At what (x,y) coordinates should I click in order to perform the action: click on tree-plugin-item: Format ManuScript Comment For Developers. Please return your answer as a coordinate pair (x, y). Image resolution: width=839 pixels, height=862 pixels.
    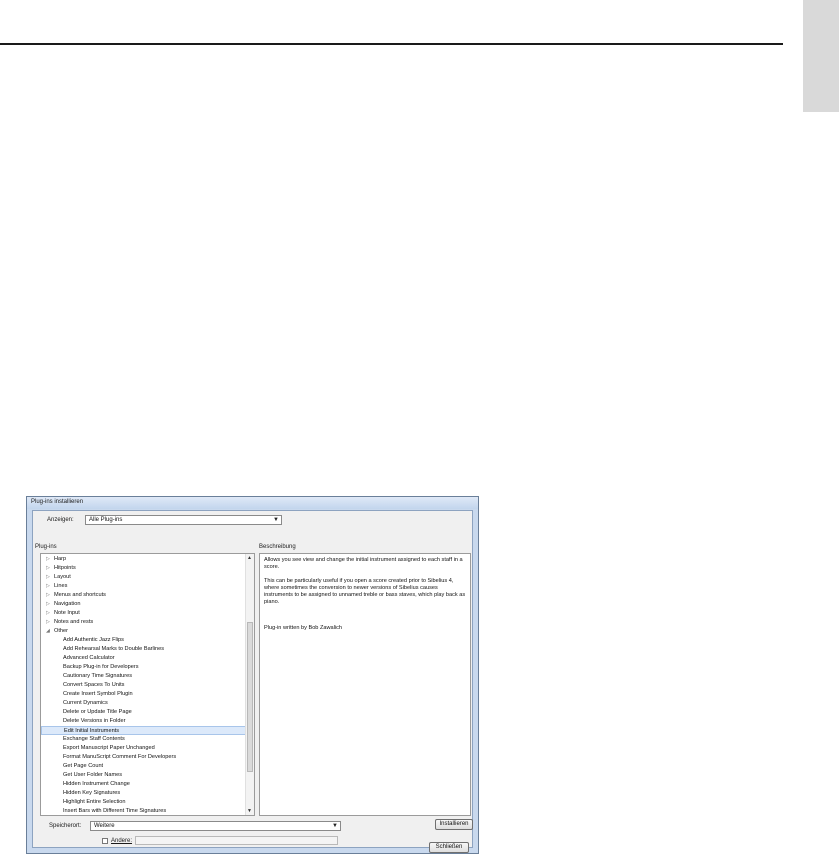
    Looking at the image, I should click on (143, 757).